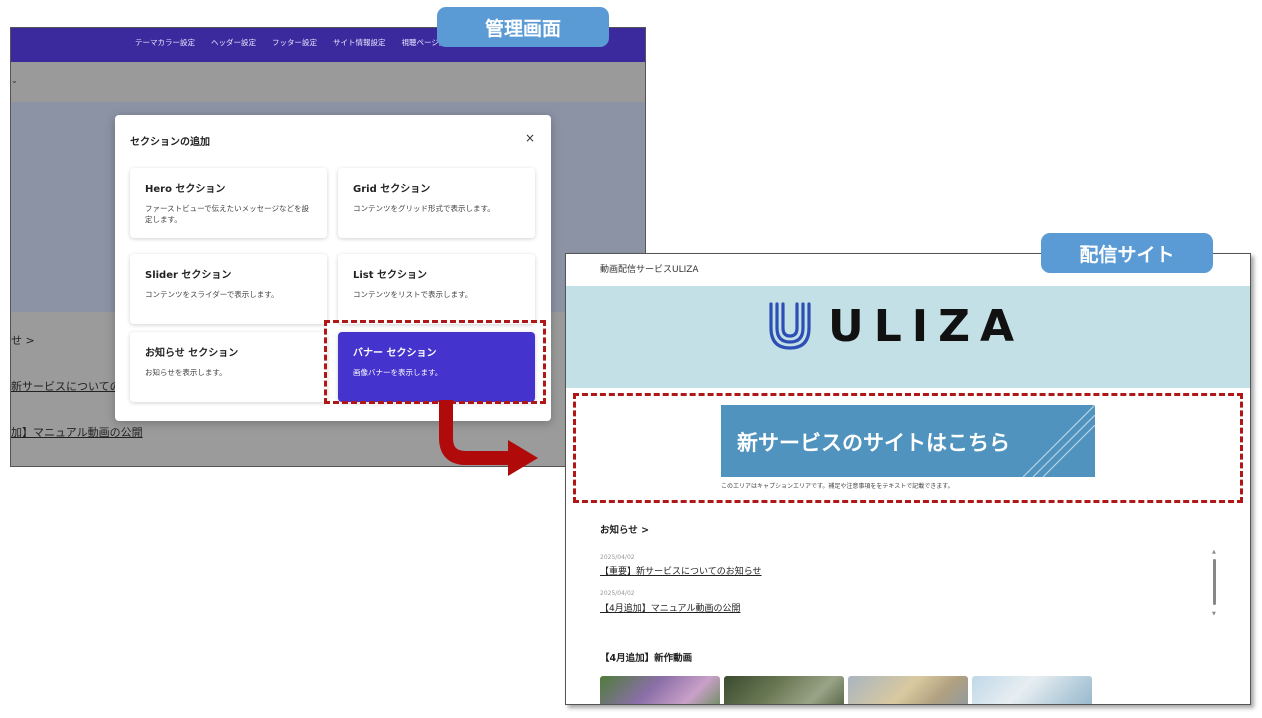 The image size is (1262, 718). Describe the element at coordinates (523, 27) in the screenshot. I see `admin-callout: 管理画面` at that location.